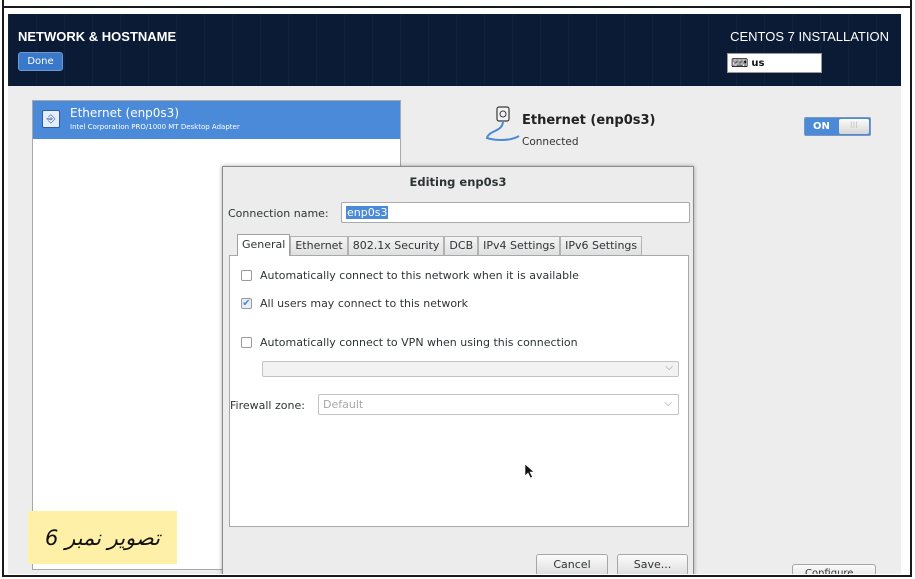 This screenshot has width=915, height=579. I want to click on device-detail-status: Connected, so click(550, 142).